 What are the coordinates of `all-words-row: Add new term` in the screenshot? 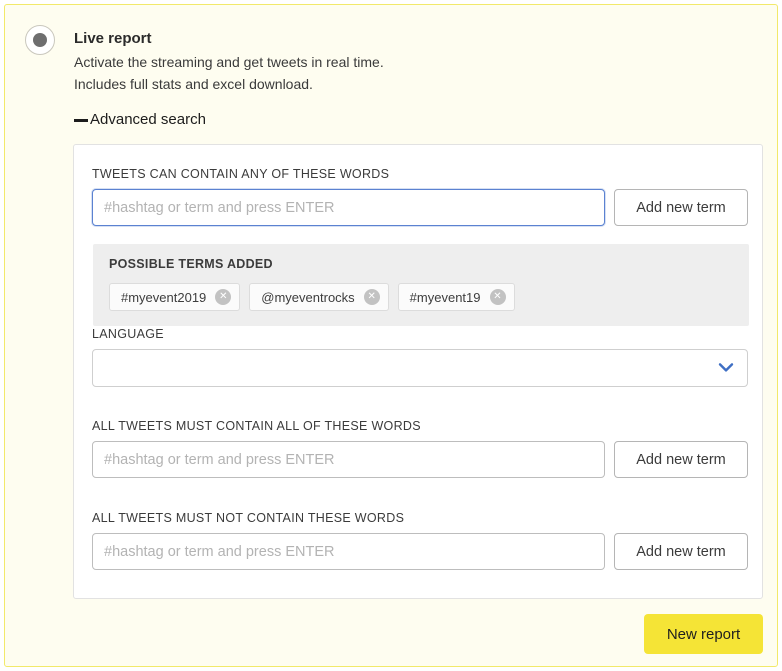 It's located at (420, 459).